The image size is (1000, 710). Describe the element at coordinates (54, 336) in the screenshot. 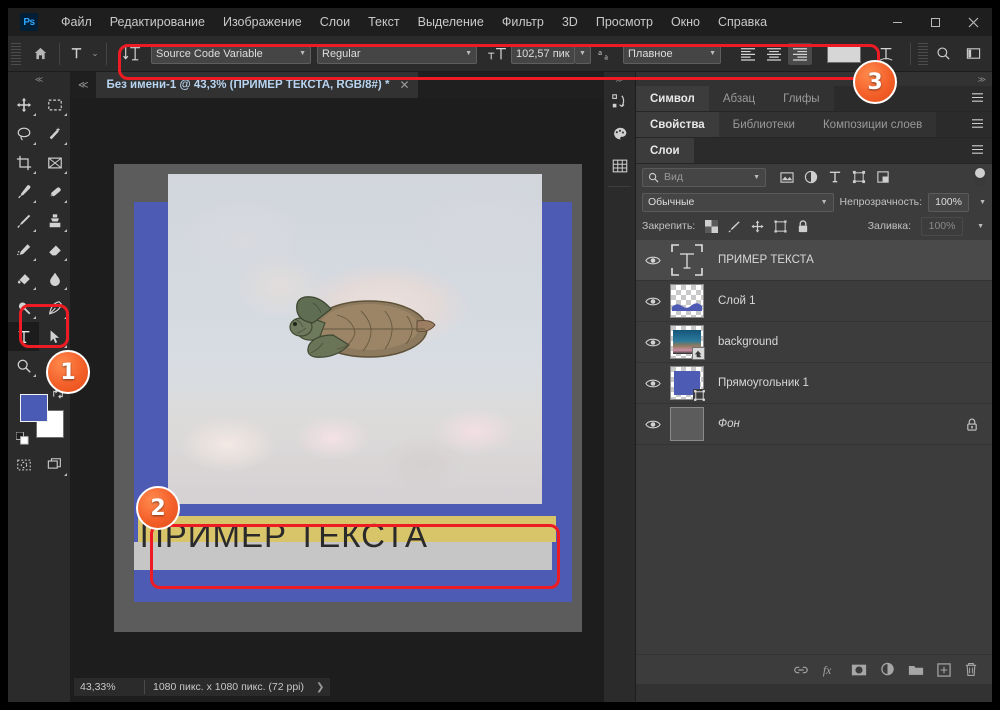

I see `path-selection-tool` at that location.